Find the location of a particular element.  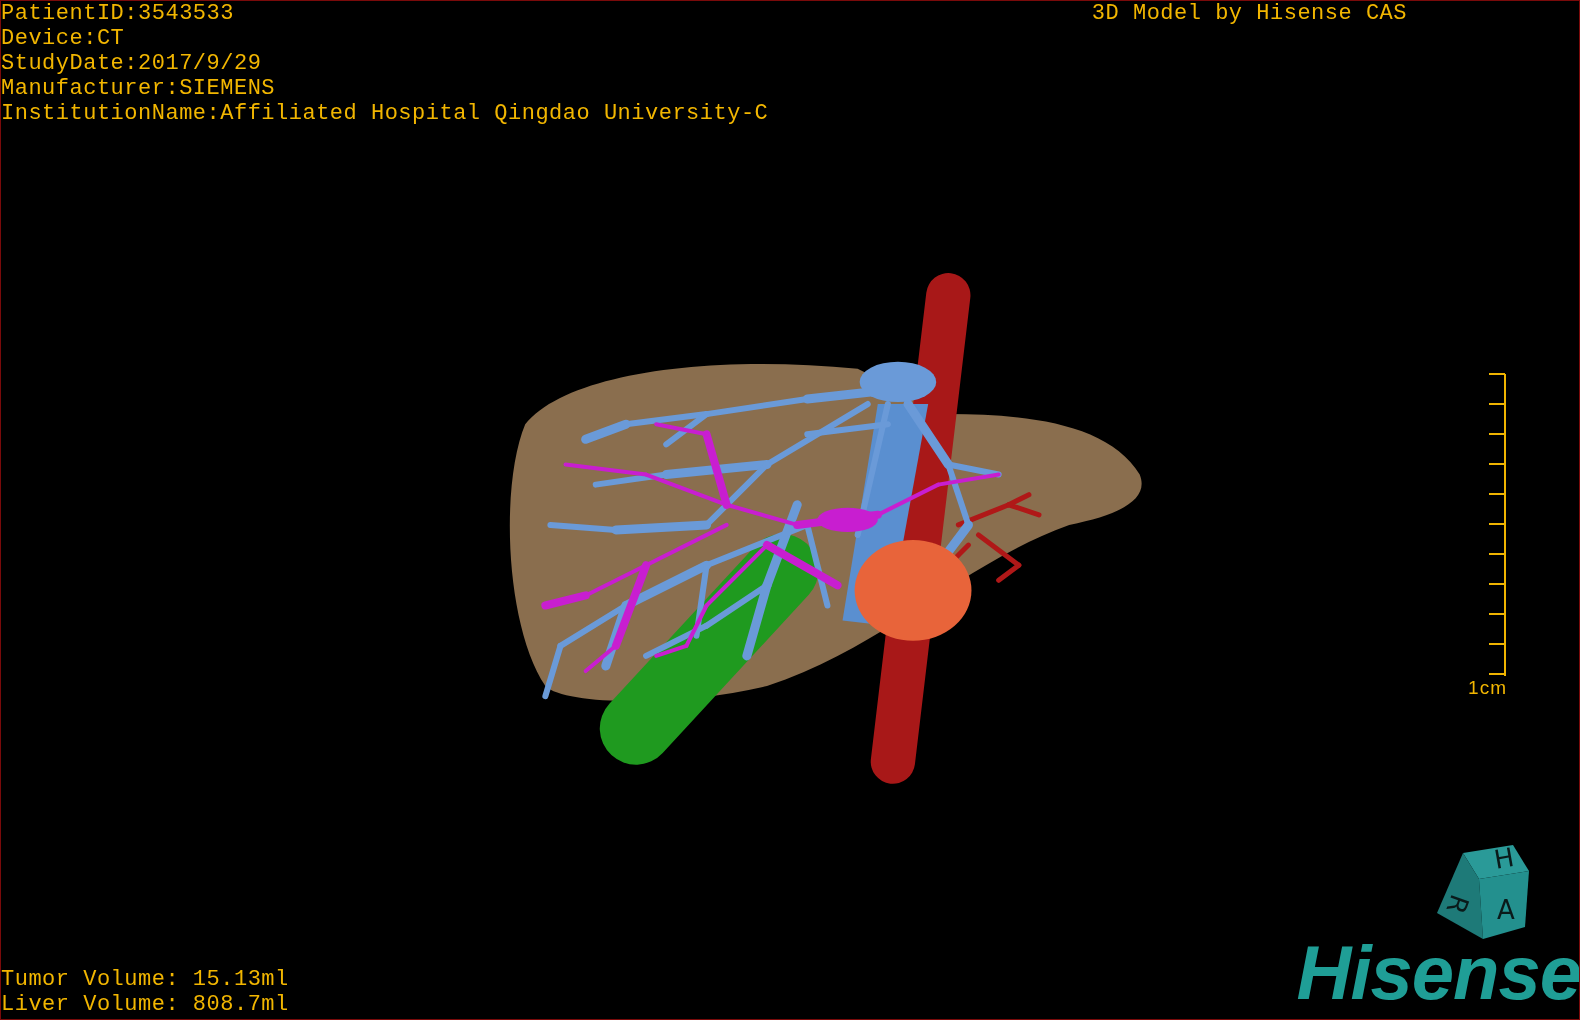

viewer-title: 3D Model by Hisense CAS is located at coordinates (1249, 13).